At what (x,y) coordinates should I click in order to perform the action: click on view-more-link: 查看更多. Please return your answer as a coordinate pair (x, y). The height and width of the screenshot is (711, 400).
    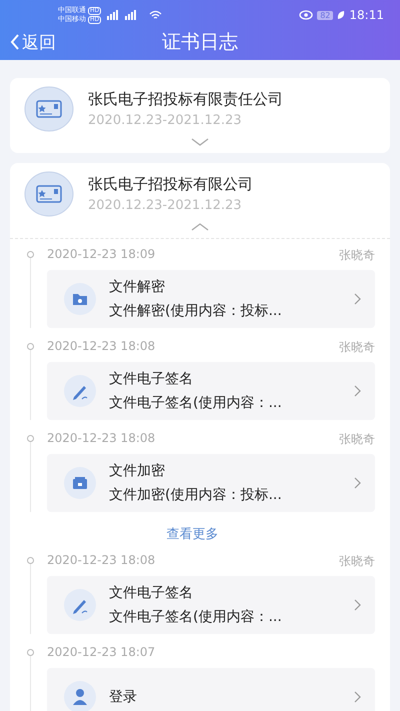
    Looking at the image, I should click on (192, 534).